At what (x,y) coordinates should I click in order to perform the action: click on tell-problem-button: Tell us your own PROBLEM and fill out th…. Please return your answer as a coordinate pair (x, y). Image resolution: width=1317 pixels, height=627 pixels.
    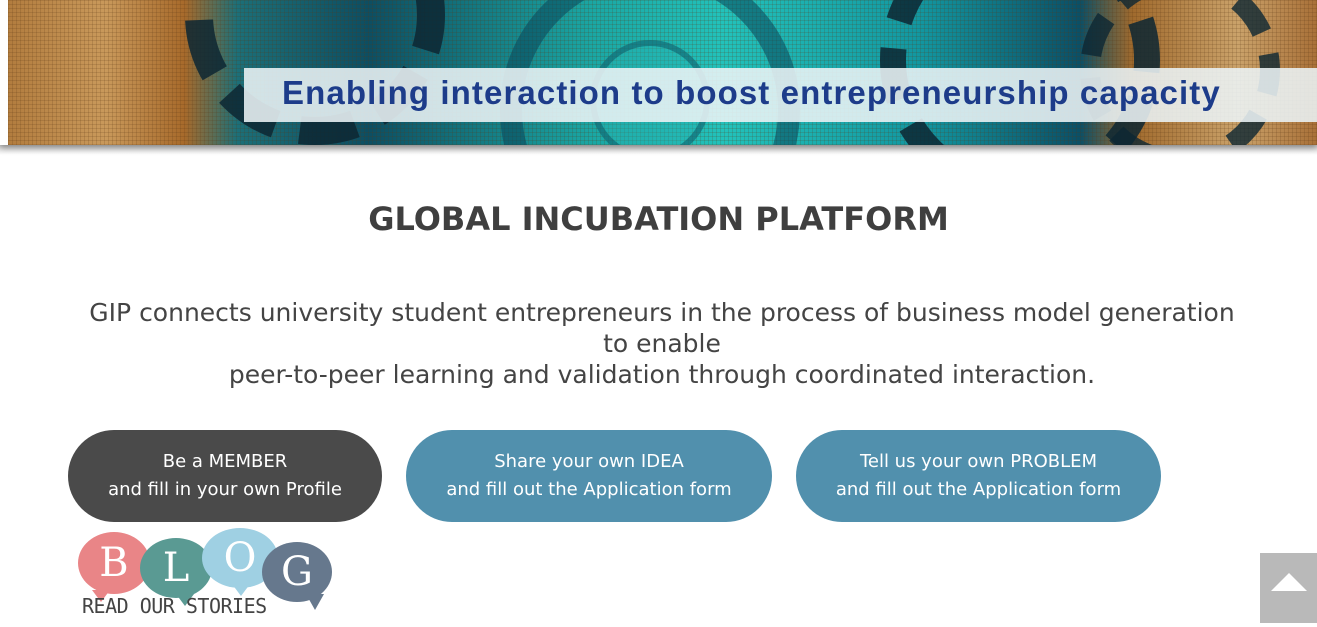
    Looking at the image, I should click on (978, 476).